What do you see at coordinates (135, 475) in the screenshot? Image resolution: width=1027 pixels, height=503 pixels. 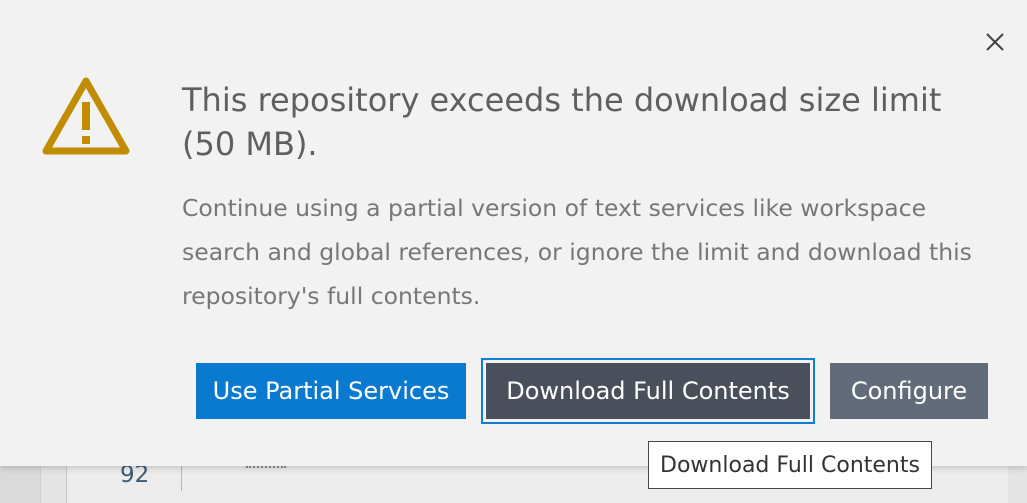 I see `line-number: 92` at bounding box center [135, 475].